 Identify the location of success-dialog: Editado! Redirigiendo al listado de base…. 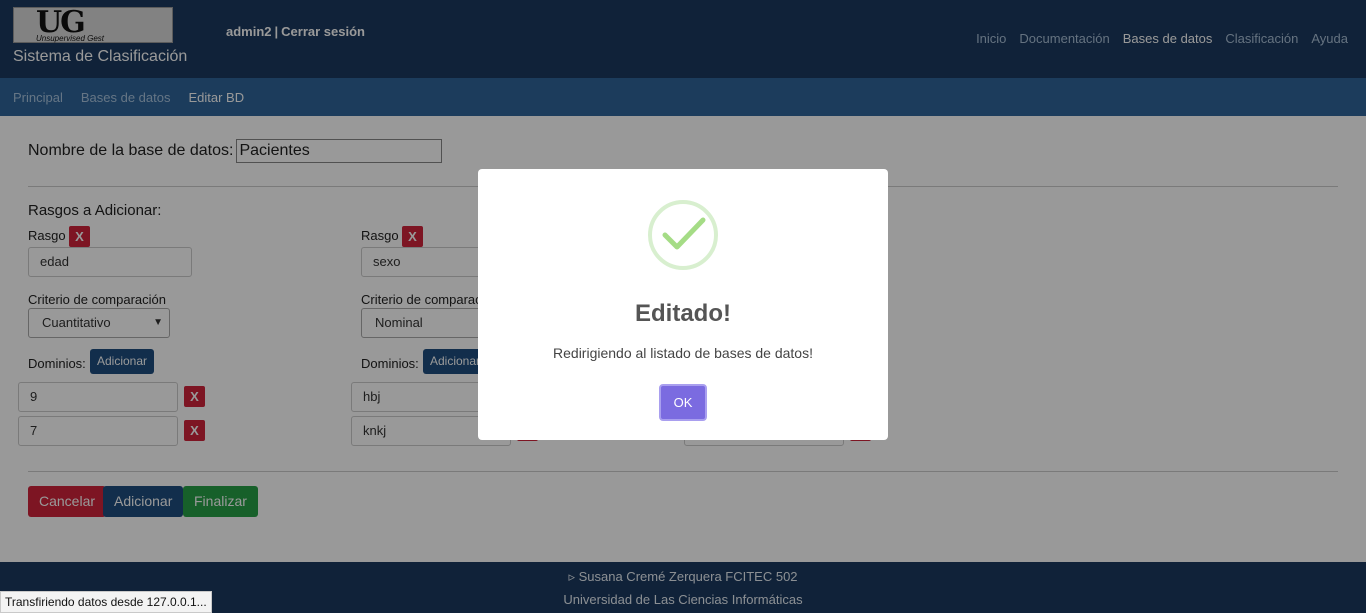
(683, 304).